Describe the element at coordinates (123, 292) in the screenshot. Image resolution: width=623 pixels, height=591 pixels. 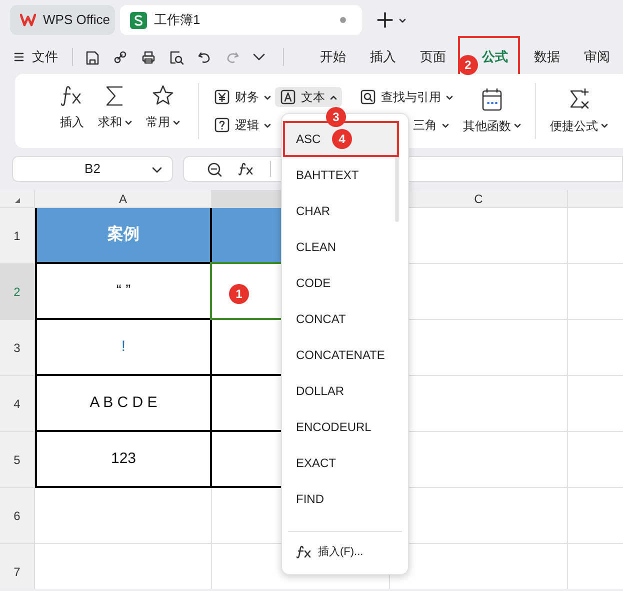
I see `table-cell: “ ”` at that location.